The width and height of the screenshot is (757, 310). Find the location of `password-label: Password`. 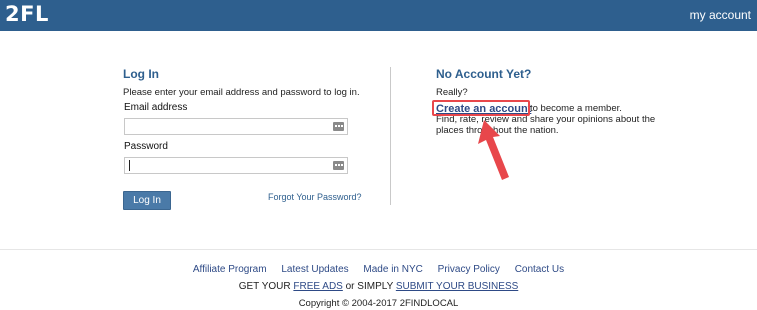

password-label: Password is located at coordinates (146, 146).